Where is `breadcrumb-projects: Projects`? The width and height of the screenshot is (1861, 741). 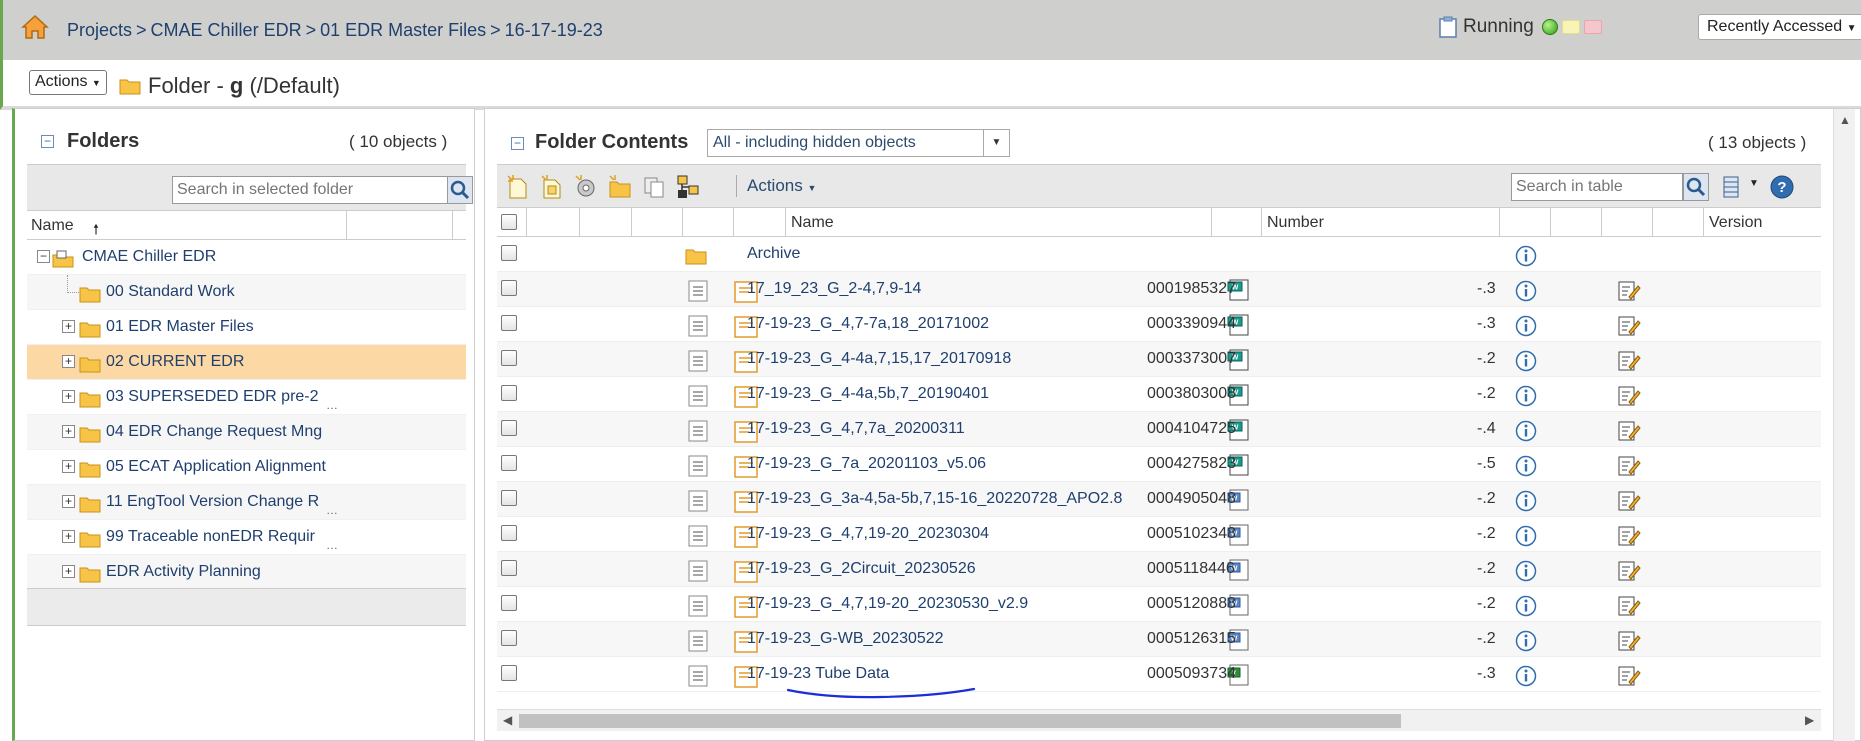 breadcrumb-projects: Projects is located at coordinates (99, 30).